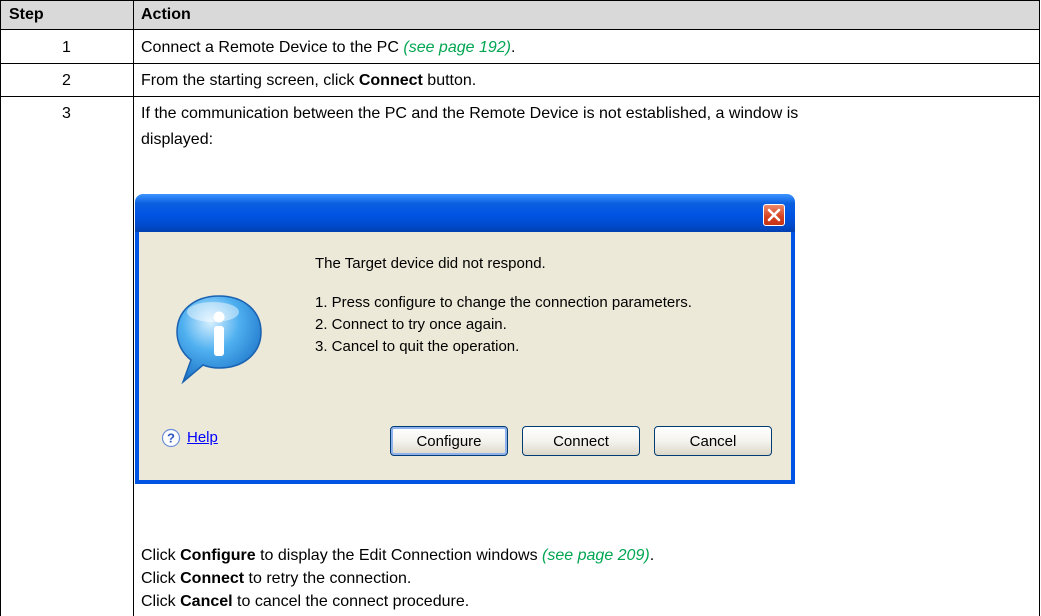 Image resolution: width=1041 pixels, height=616 pixels. Describe the element at coordinates (177, 139) in the screenshot. I see `action-text: displayed:` at that location.